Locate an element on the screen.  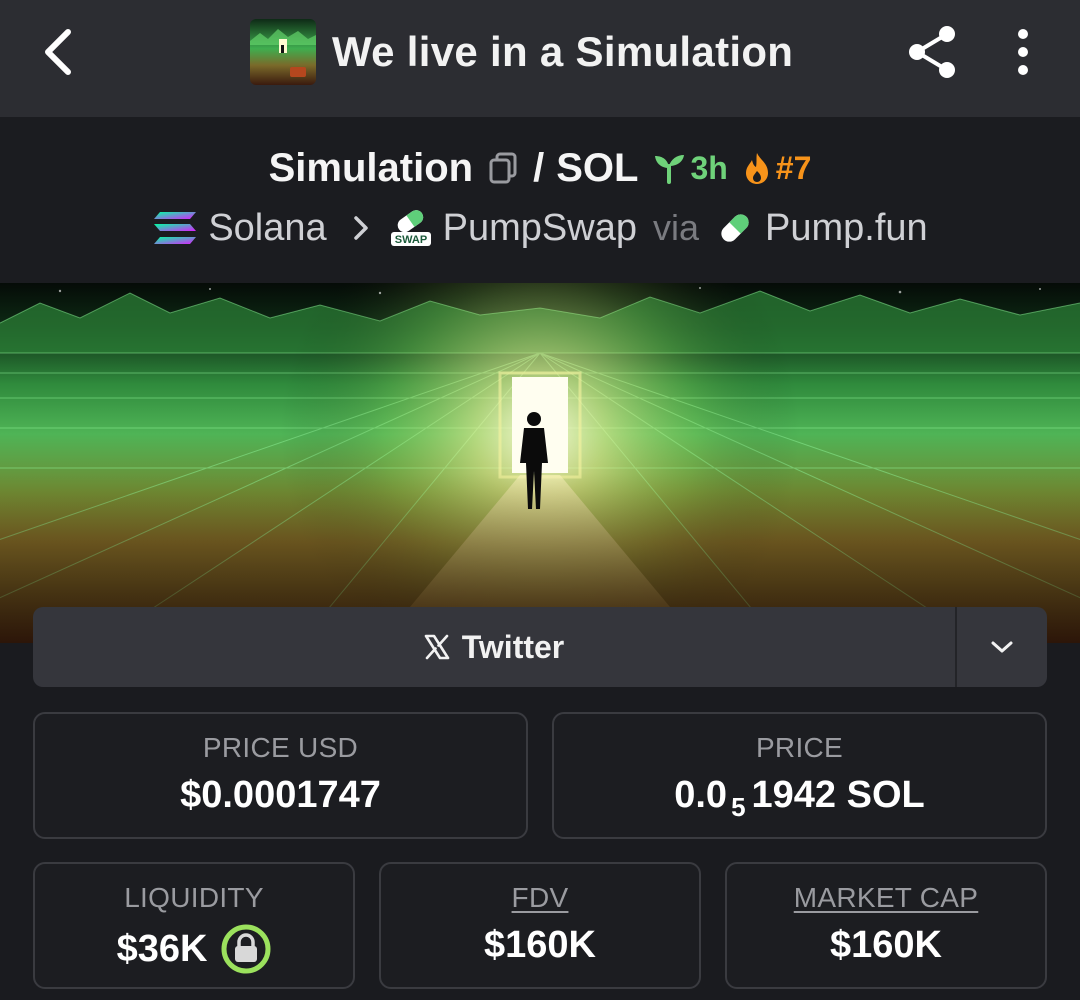
liquidity-value-row: $36K is located at coordinates (194, 949).